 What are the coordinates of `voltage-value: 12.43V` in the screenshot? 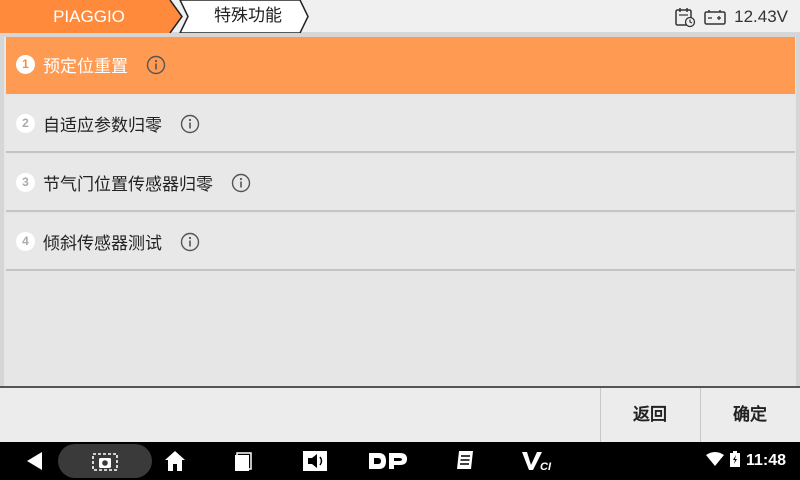 It's located at (761, 16).